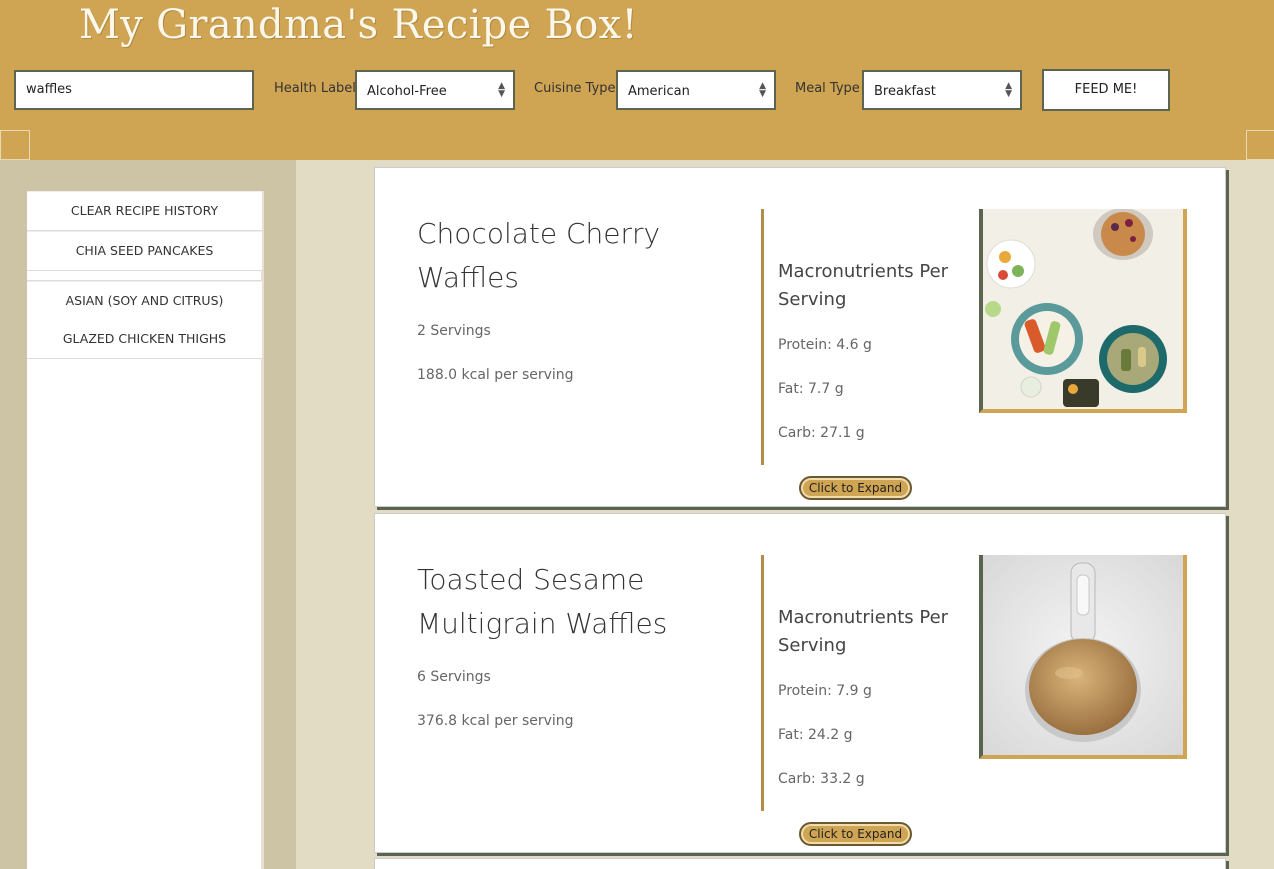 The height and width of the screenshot is (869, 1274). I want to click on recipe-title-line2: Multigrain Waffles, so click(542, 623).